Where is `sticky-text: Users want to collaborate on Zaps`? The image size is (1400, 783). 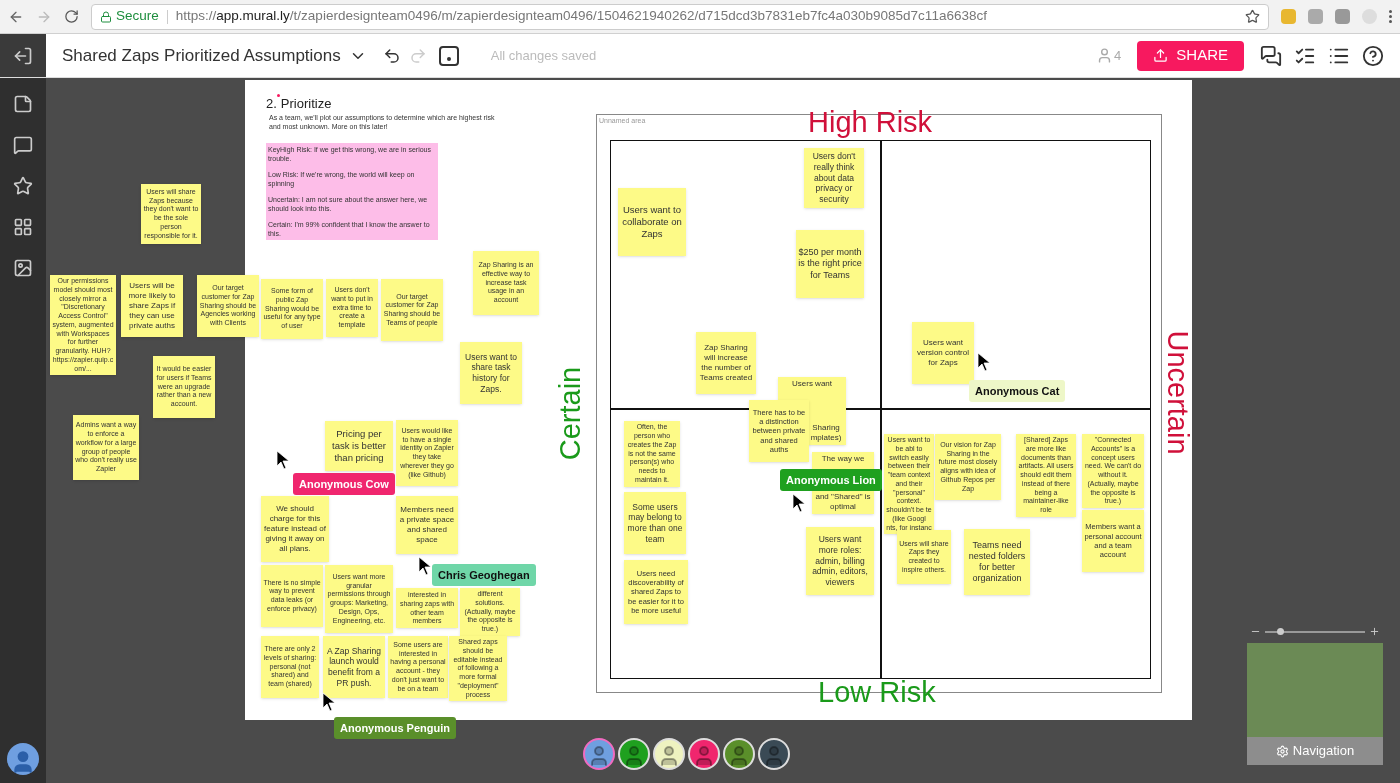 sticky-text: Users want to collaborate on Zaps is located at coordinates (652, 222).